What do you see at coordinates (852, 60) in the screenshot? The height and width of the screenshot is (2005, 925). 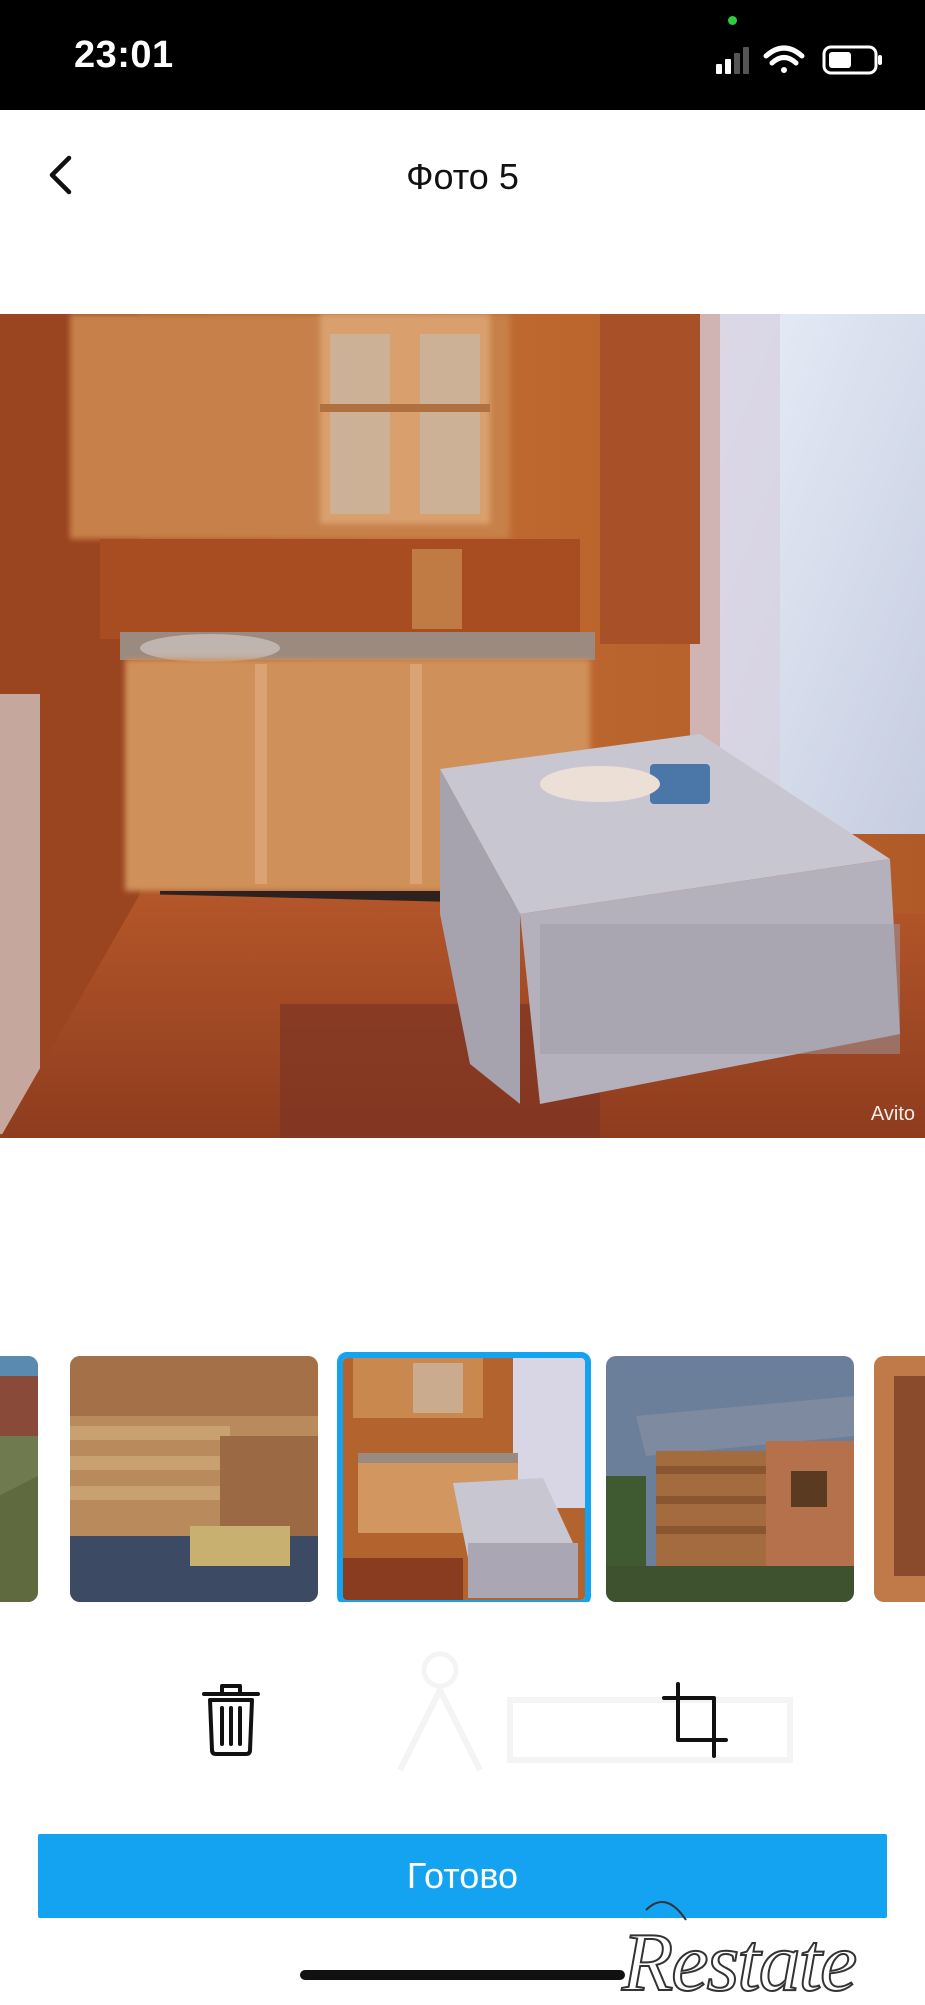 I see `battery-icon` at bounding box center [852, 60].